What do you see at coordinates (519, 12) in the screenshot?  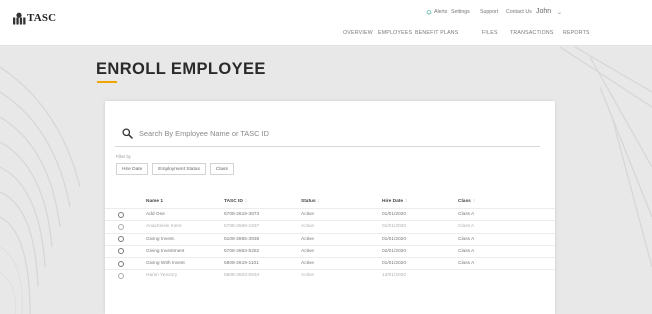 I see `contact-us-link: Contact Us` at bounding box center [519, 12].